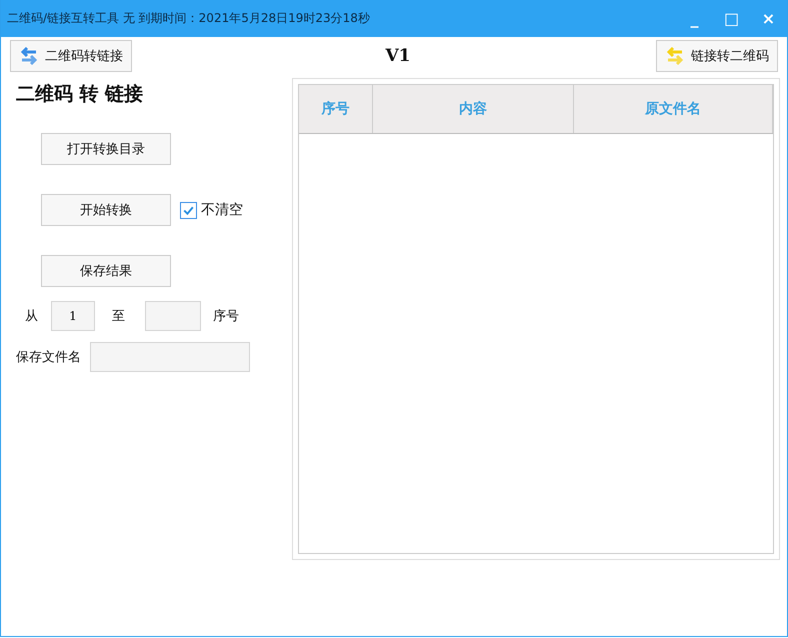  Describe the element at coordinates (106, 271) in the screenshot. I see `action-button: 保存结果` at that location.